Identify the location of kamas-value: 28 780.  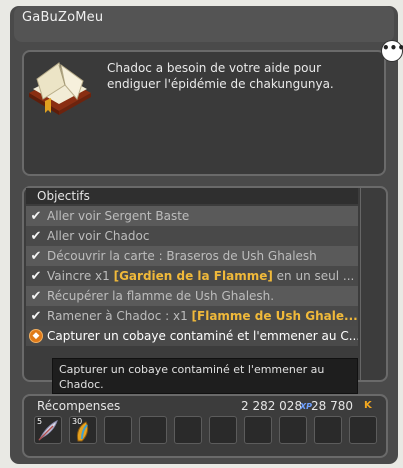
(332, 406).